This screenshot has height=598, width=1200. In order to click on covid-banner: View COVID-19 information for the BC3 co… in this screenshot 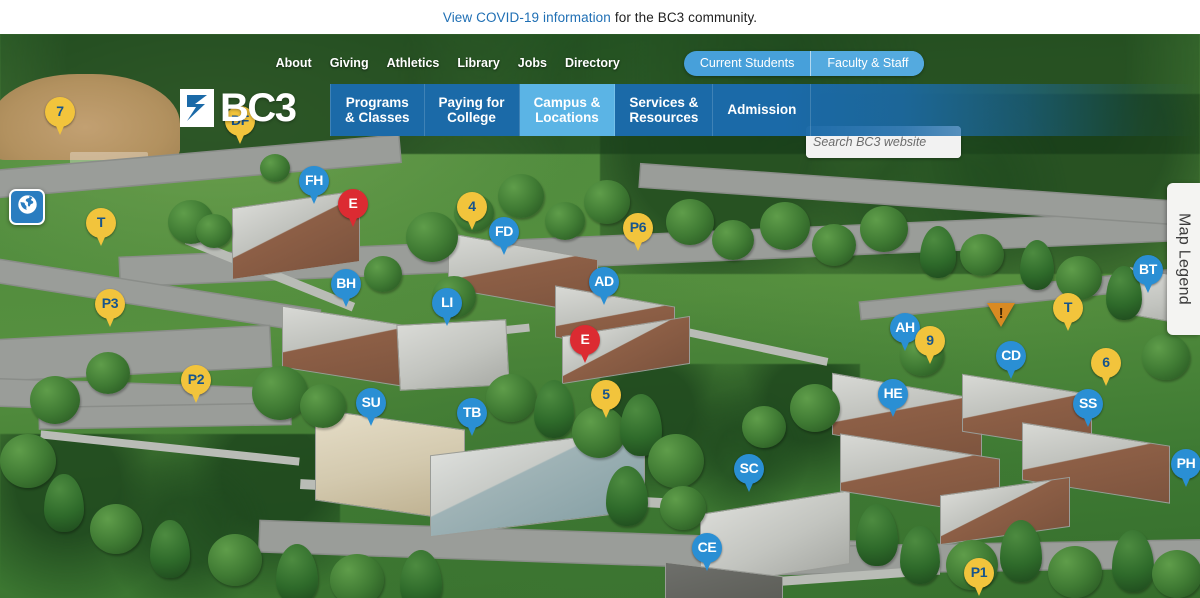, I will do `click(600, 17)`.